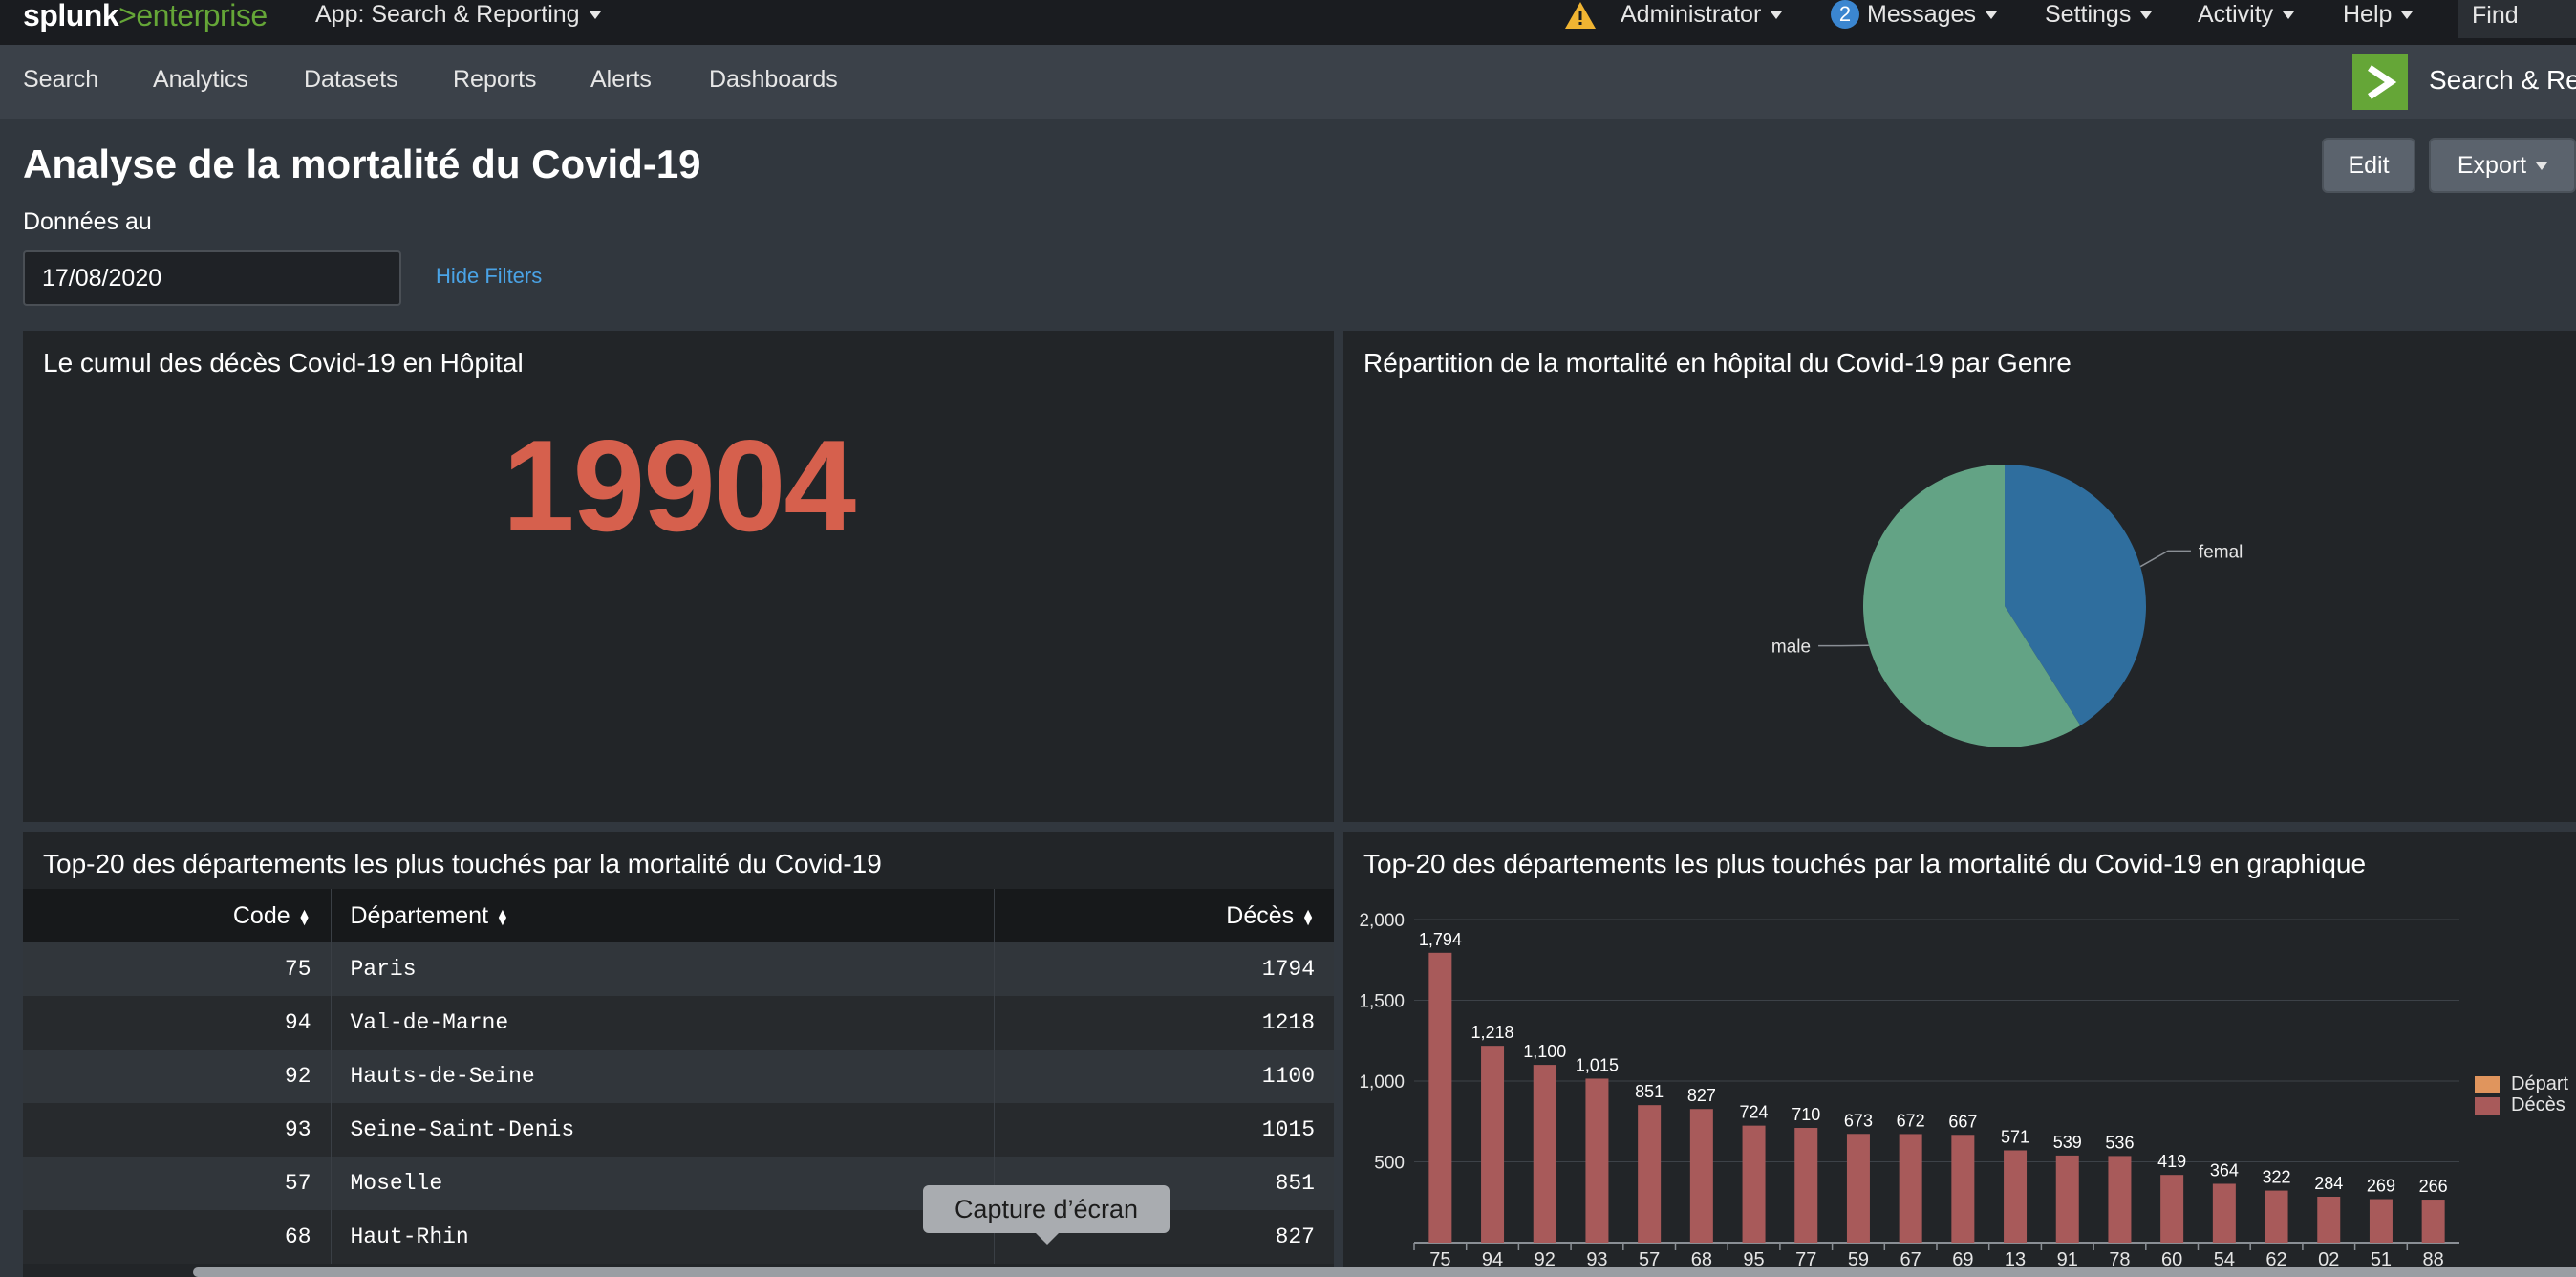 Image resolution: width=2576 pixels, height=1277 pixels. I want to click on nav-search: Search, so click(60, 82).